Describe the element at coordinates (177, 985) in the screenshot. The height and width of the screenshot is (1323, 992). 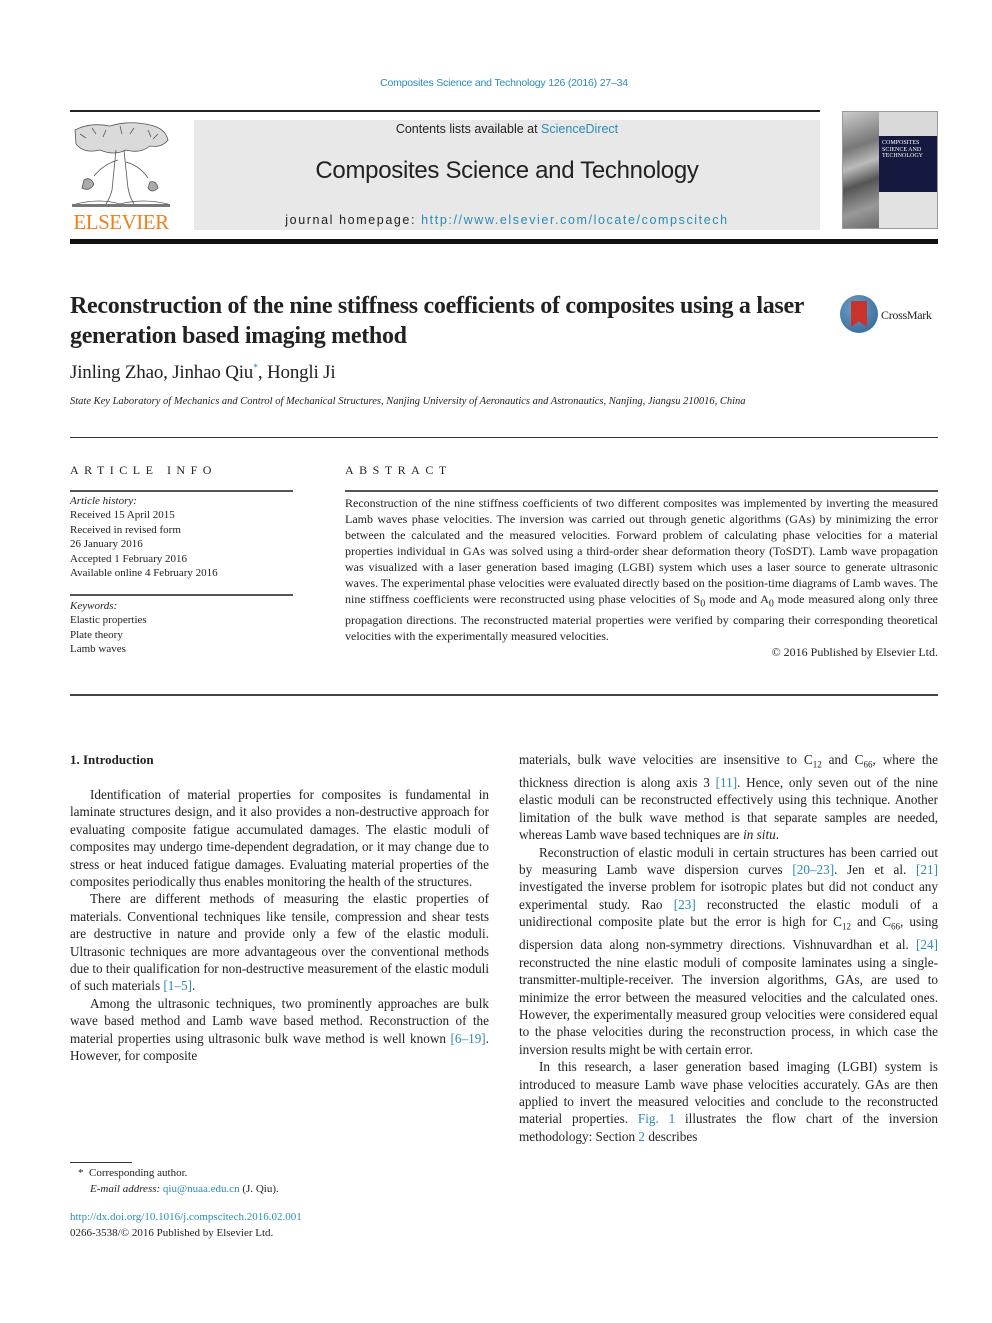
I see `citation-link: [1–5]` at that location.